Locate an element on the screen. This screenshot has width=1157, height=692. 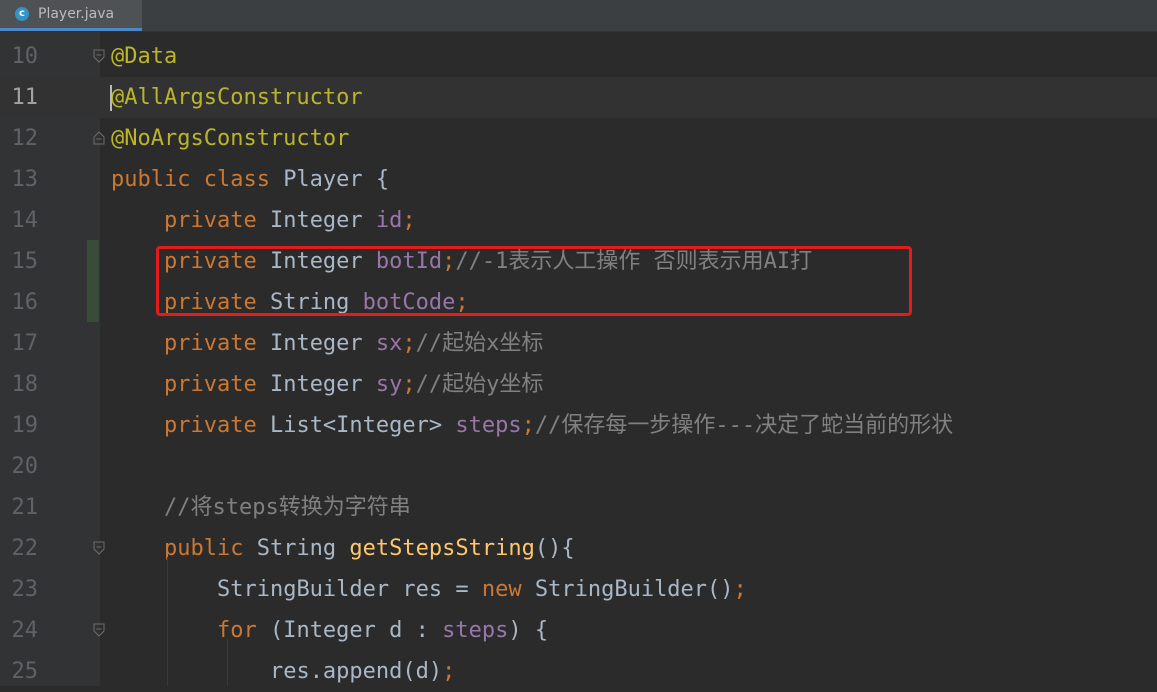
code-text: @NoArgsConstructor is located at coordinates (230, 138).